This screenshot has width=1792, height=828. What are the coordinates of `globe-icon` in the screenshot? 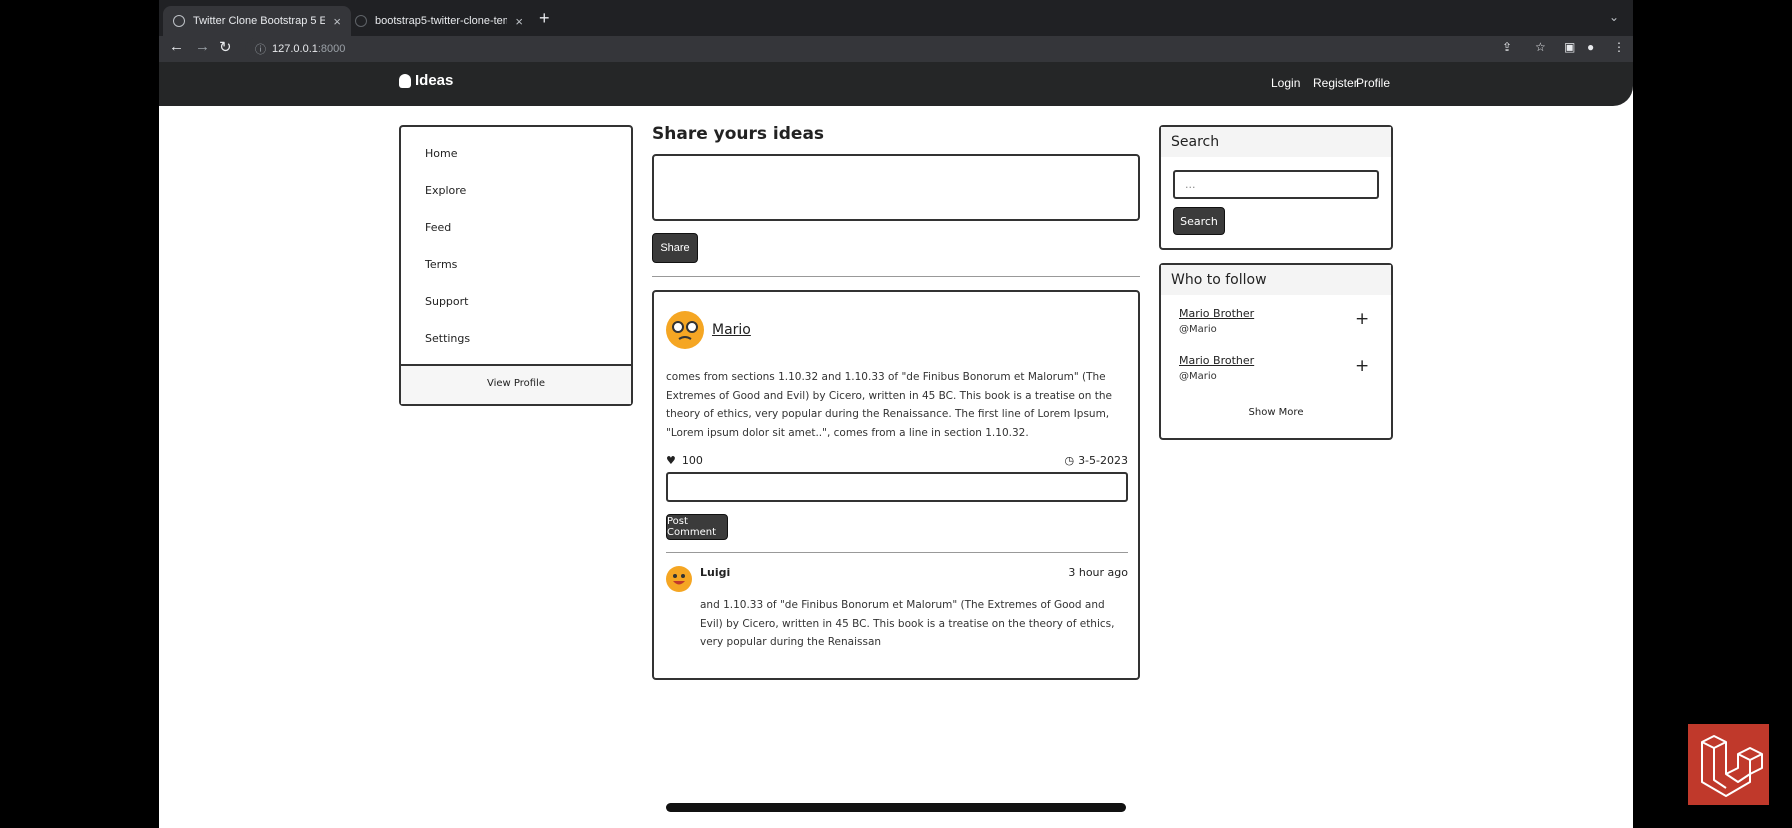 It's located at (179, 21).